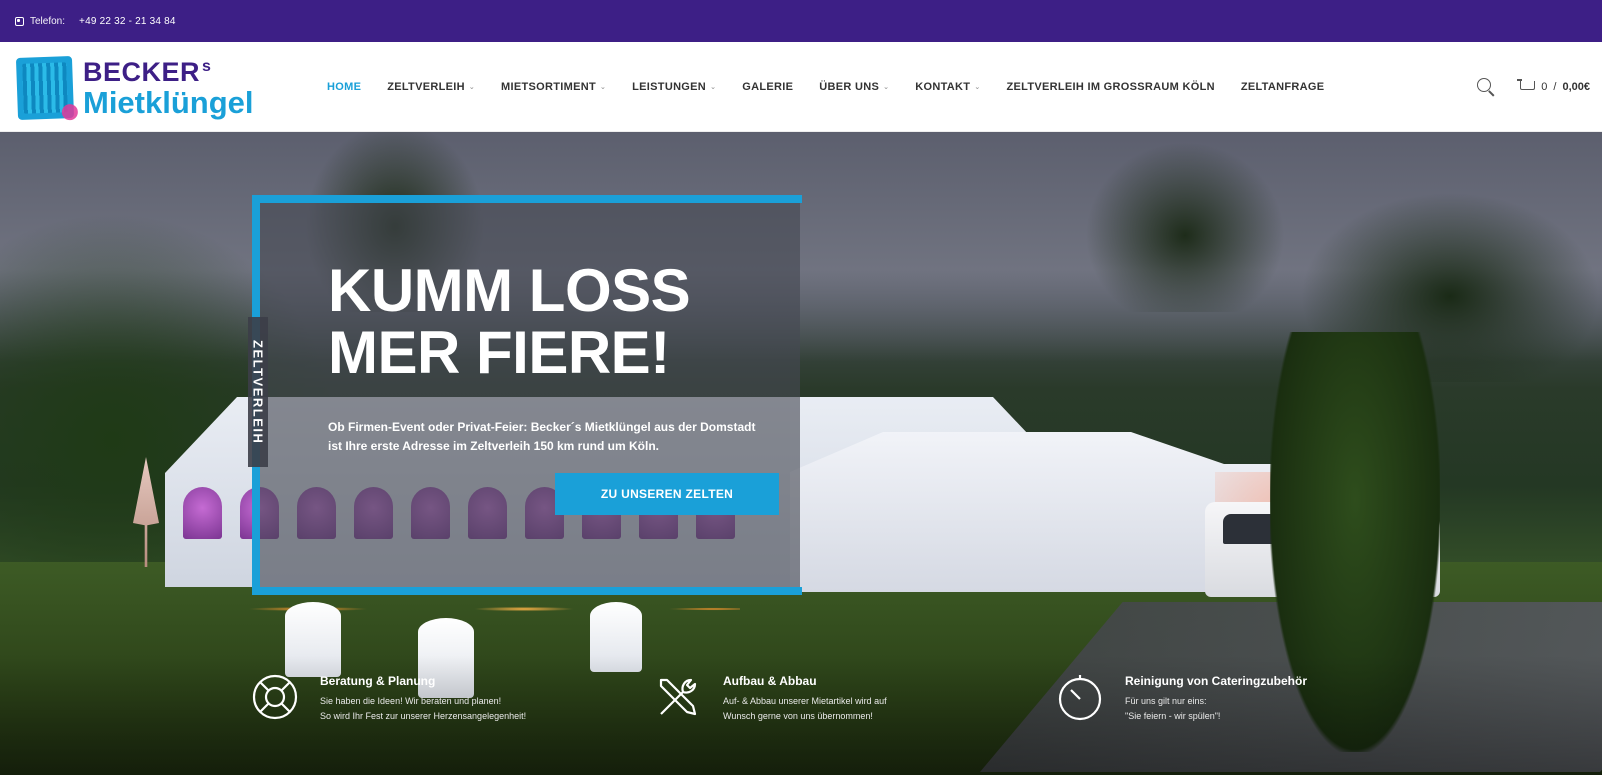 The height and width of the screenshot is (775, 1602). What do you see at coordinates (19, 21) in the screenshot?
I see `phone-icon` at bounding box center [19, 21].